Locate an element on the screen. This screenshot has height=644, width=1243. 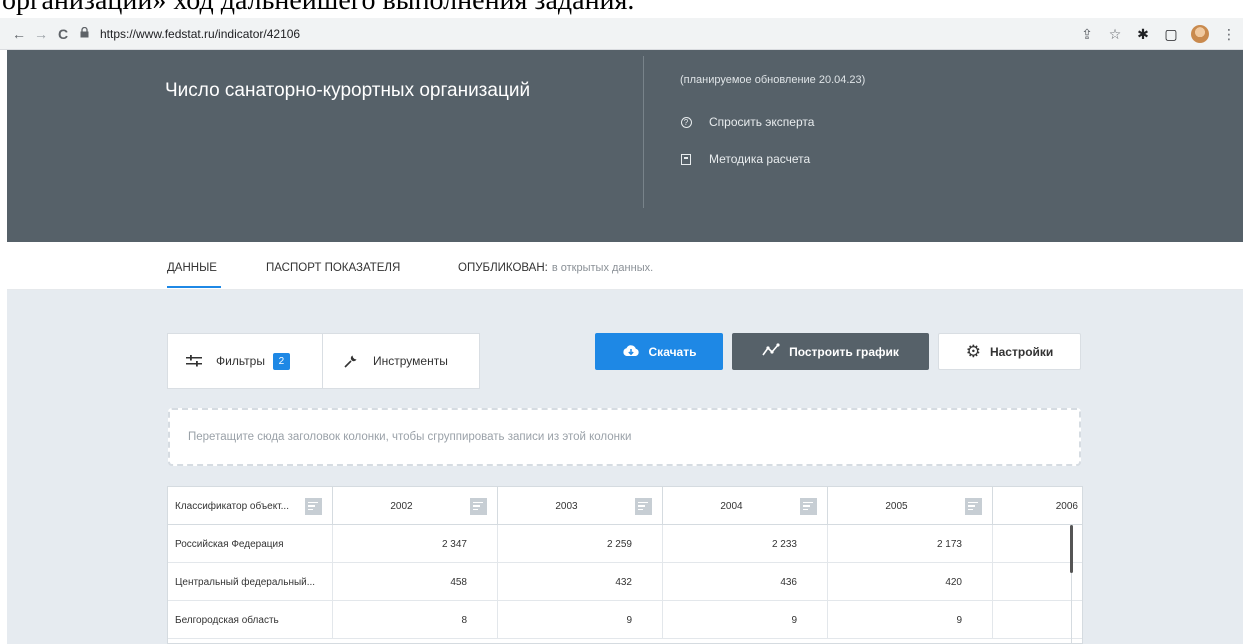
published-value: в открытых данных. is located at coordinates (602, 268).